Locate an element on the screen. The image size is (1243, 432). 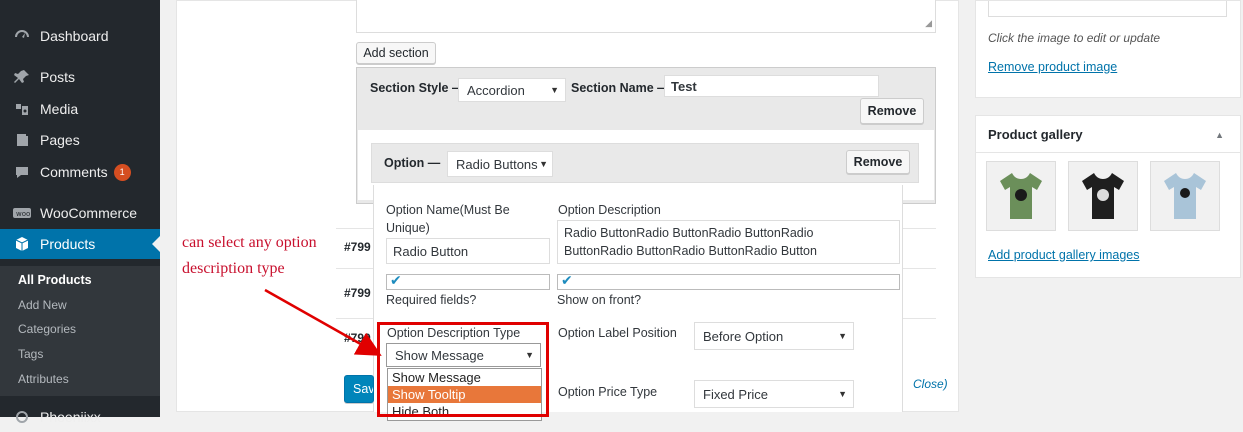
menu-dashboard-label: Dashboard is located at coordinates (74, 36).